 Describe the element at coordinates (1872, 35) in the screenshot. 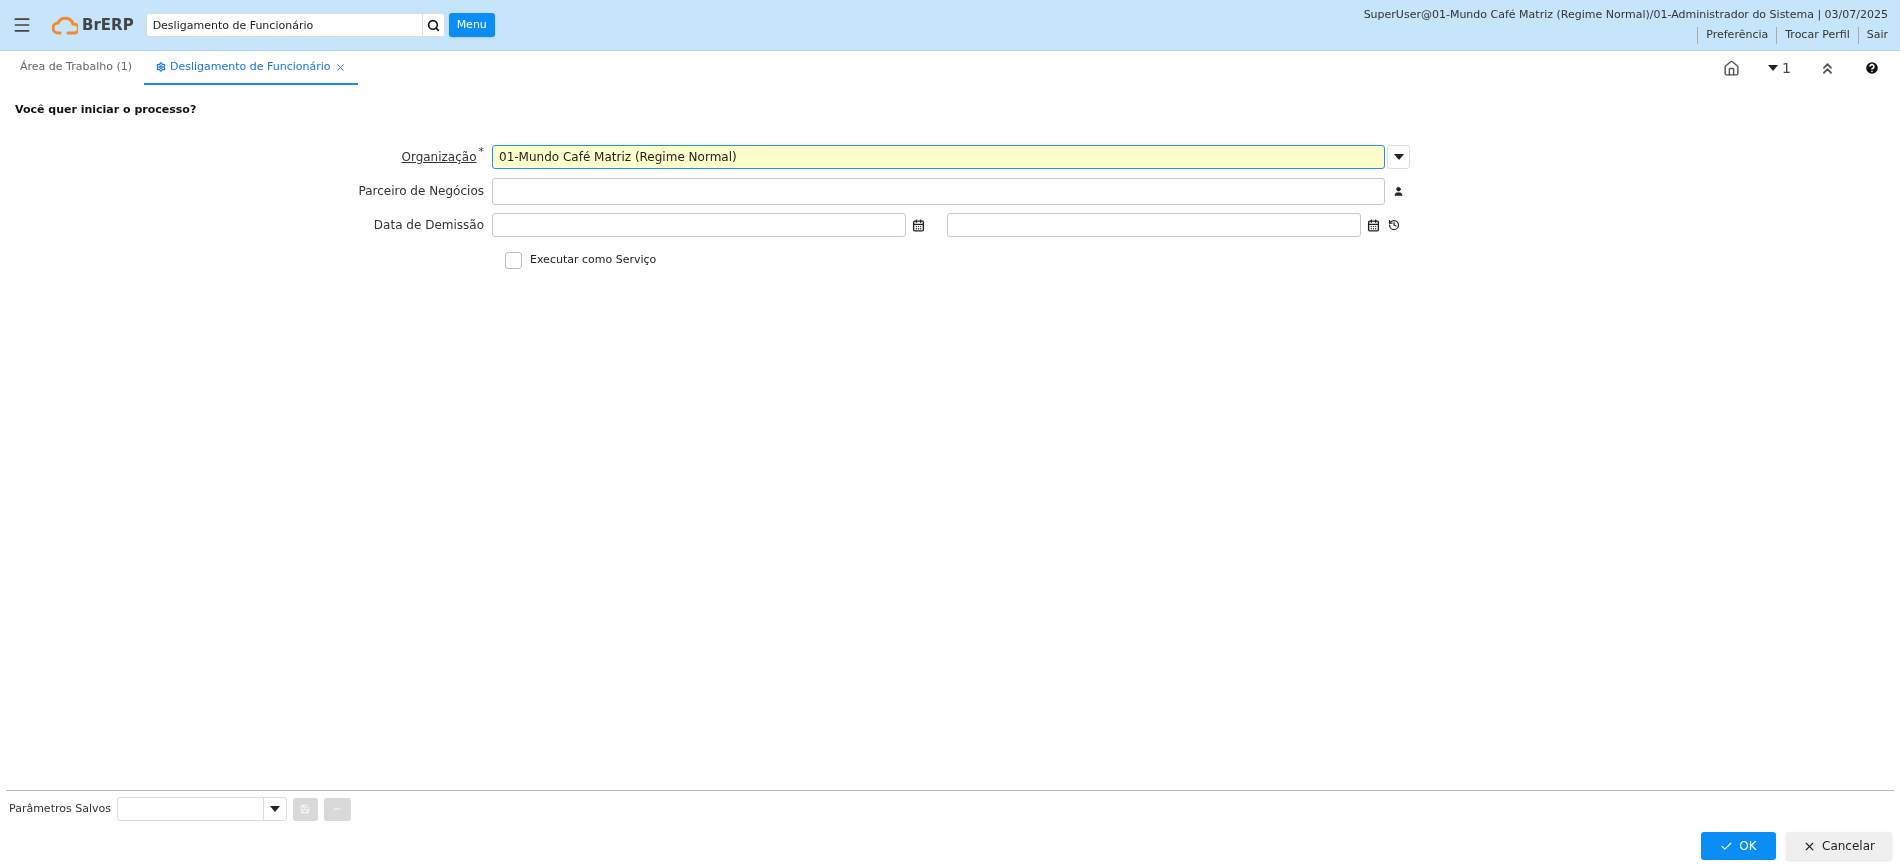

I see `header-link: Sair` at that location.